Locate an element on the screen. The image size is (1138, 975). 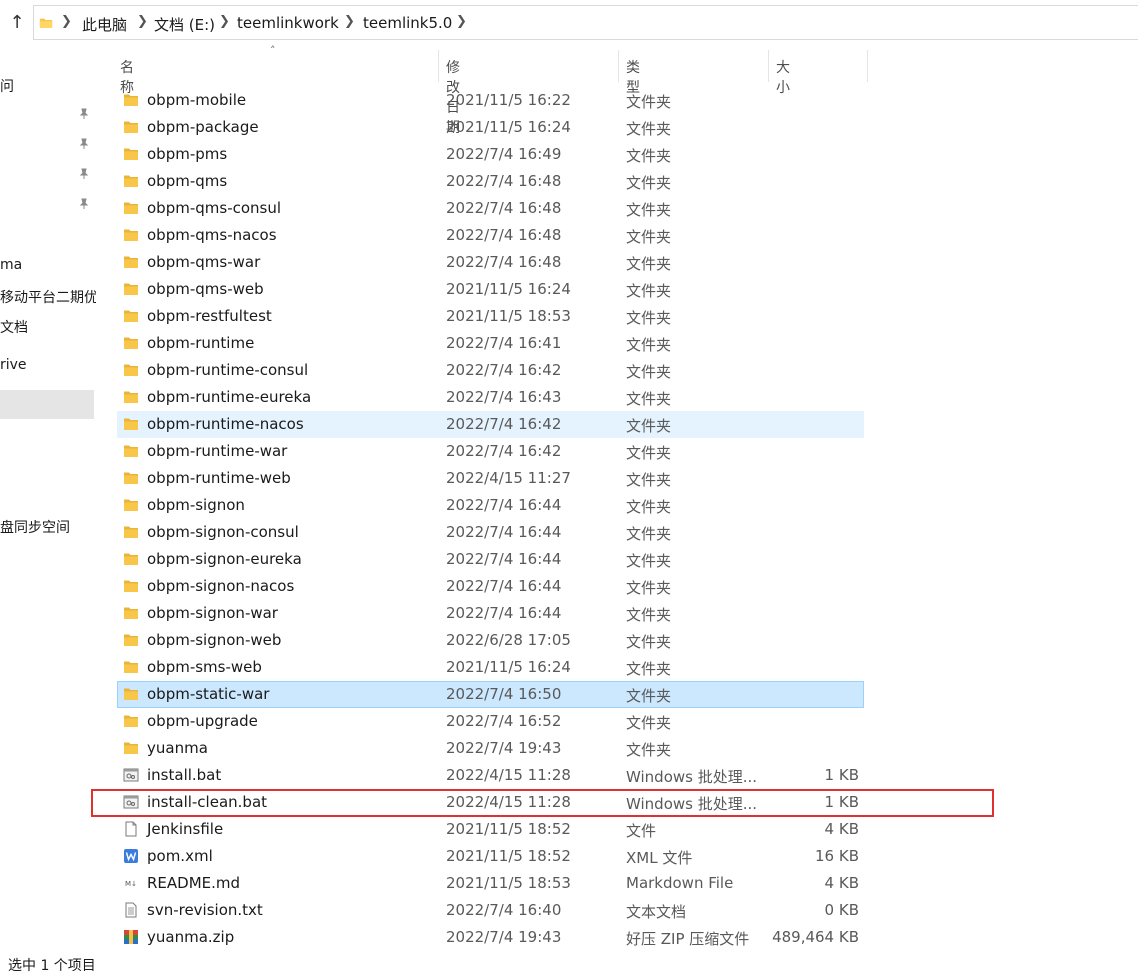
breadcrumb-item: teemlink5.0 is located at coordinates (407, 23).